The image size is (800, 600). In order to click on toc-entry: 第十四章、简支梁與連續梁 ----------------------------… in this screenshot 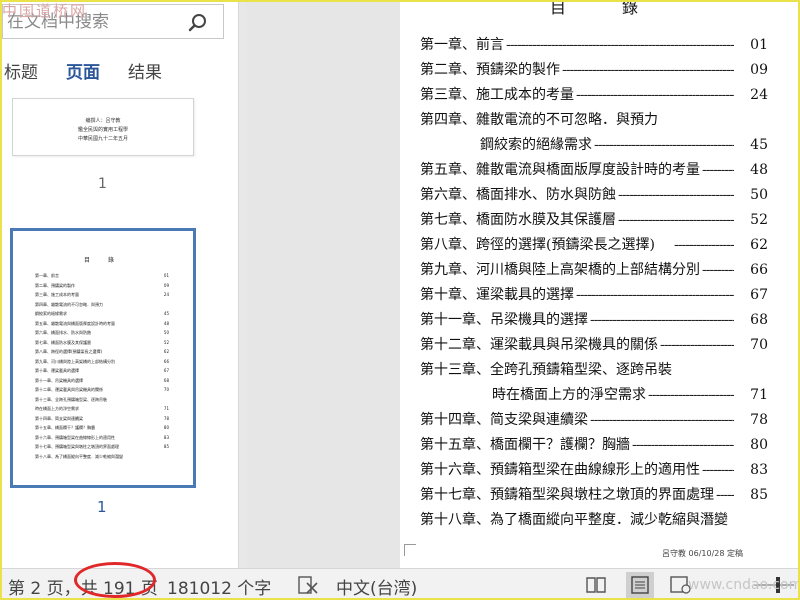, I will do `click(594, 420)`.